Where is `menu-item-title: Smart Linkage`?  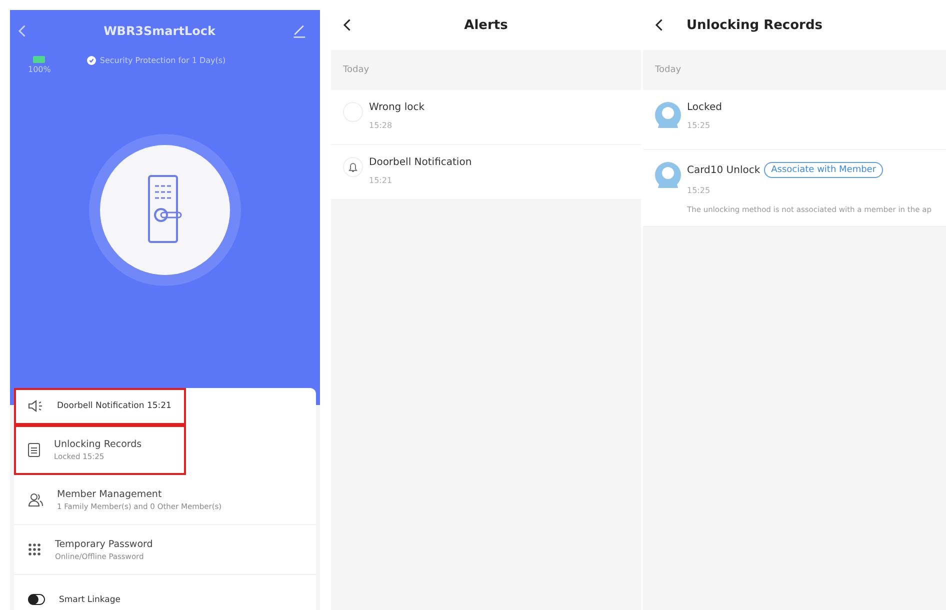
menu-item-title: Smart Linkage is located at coordinates (90, 599).